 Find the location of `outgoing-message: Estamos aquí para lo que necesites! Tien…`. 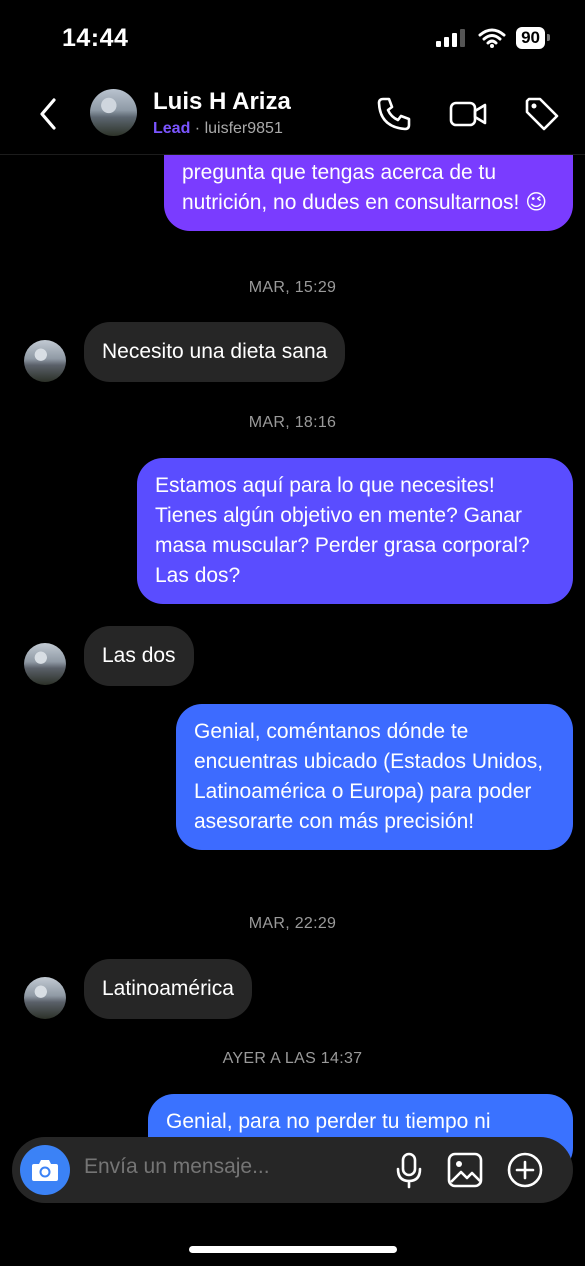

outgoing-message: Estamos aquí para lo que necesites! Tien… is located at coordinates (355, 531).